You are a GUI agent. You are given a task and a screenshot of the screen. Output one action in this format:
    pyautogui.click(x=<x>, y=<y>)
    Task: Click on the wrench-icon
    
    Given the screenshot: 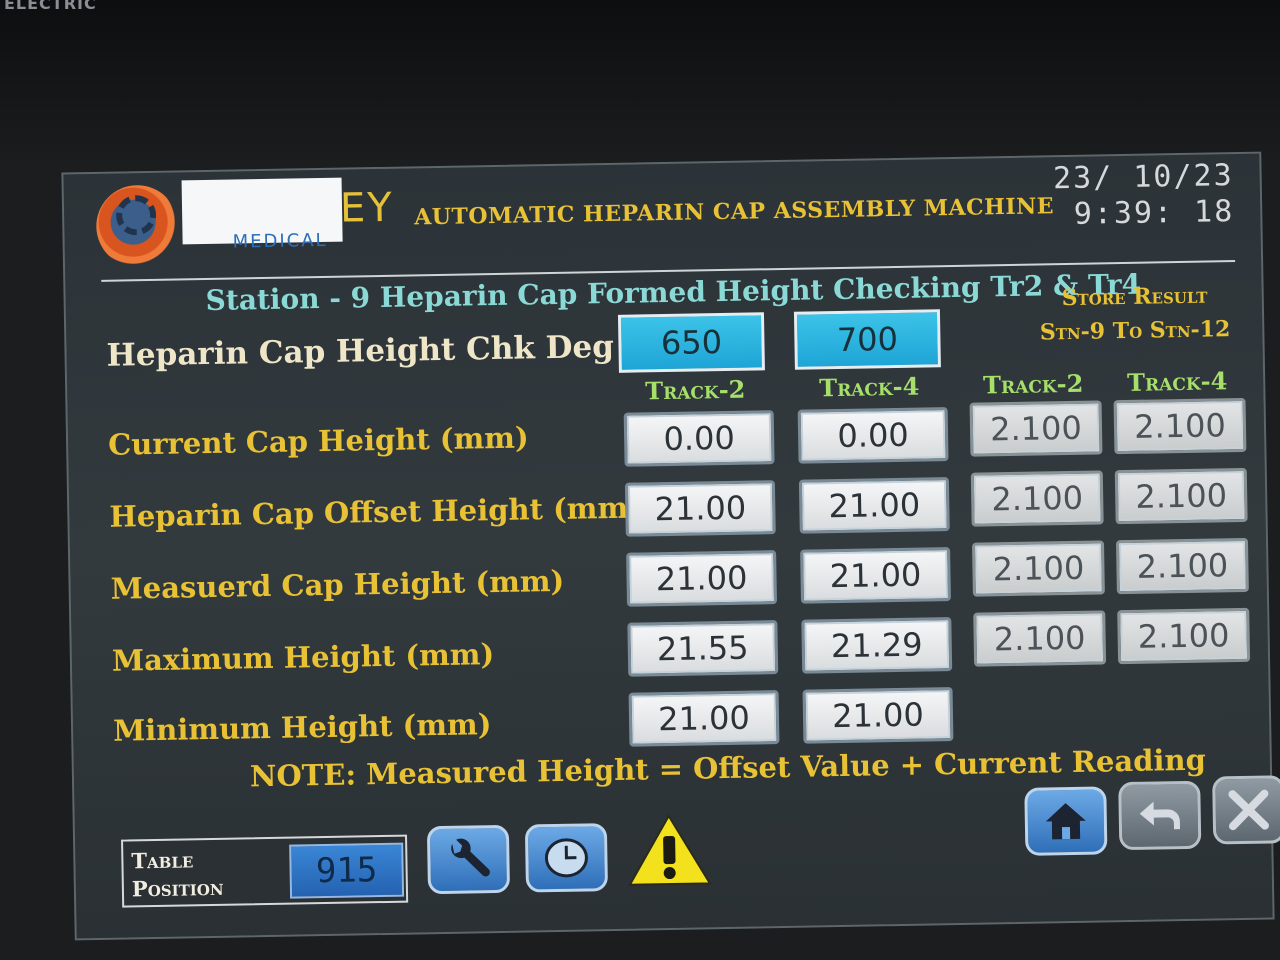 What is the action you would take?
    pyautogui.click(x=470, y=857)
    